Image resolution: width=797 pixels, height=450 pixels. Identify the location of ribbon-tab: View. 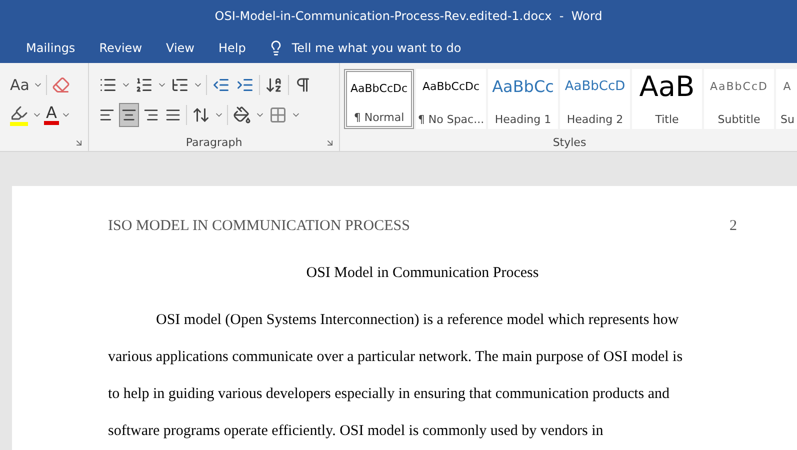
(180, 47).